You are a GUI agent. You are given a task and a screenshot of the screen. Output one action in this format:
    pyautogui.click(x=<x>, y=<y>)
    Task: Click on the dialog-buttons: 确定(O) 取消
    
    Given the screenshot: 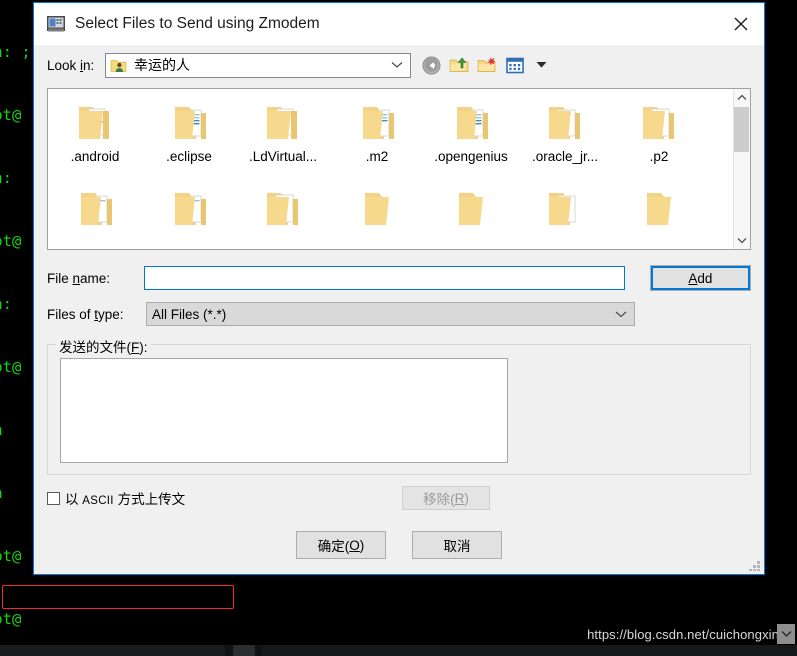 What is the action you would take?
    pyautogui.click(x=399, y=545)
    